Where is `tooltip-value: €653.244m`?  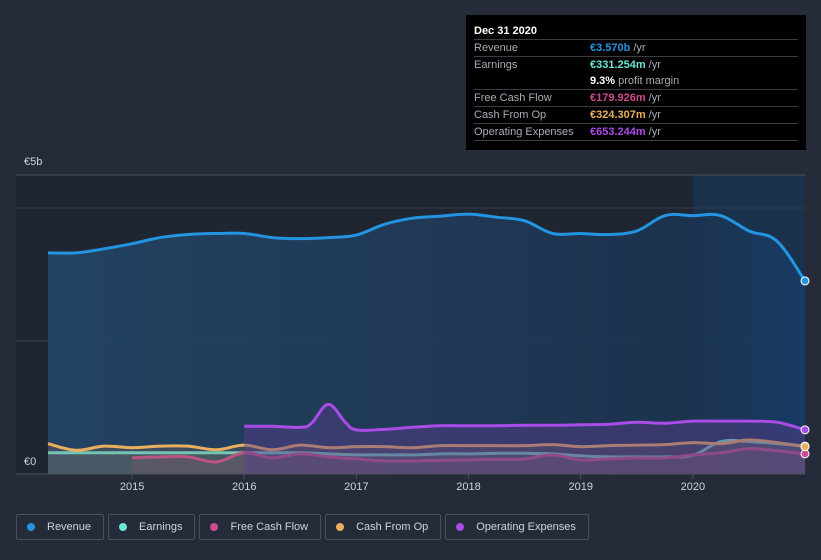 tooltip-value: €653.244m is located at coordinates (618, 132).